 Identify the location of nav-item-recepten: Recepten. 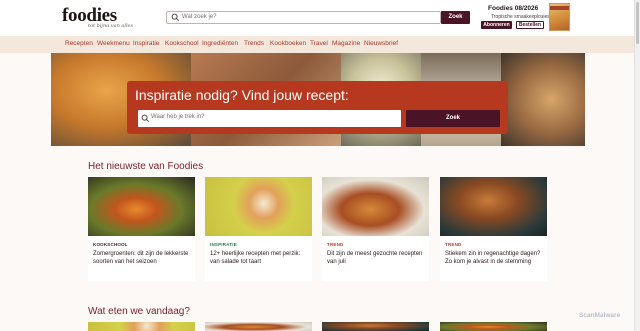
(79, 43).